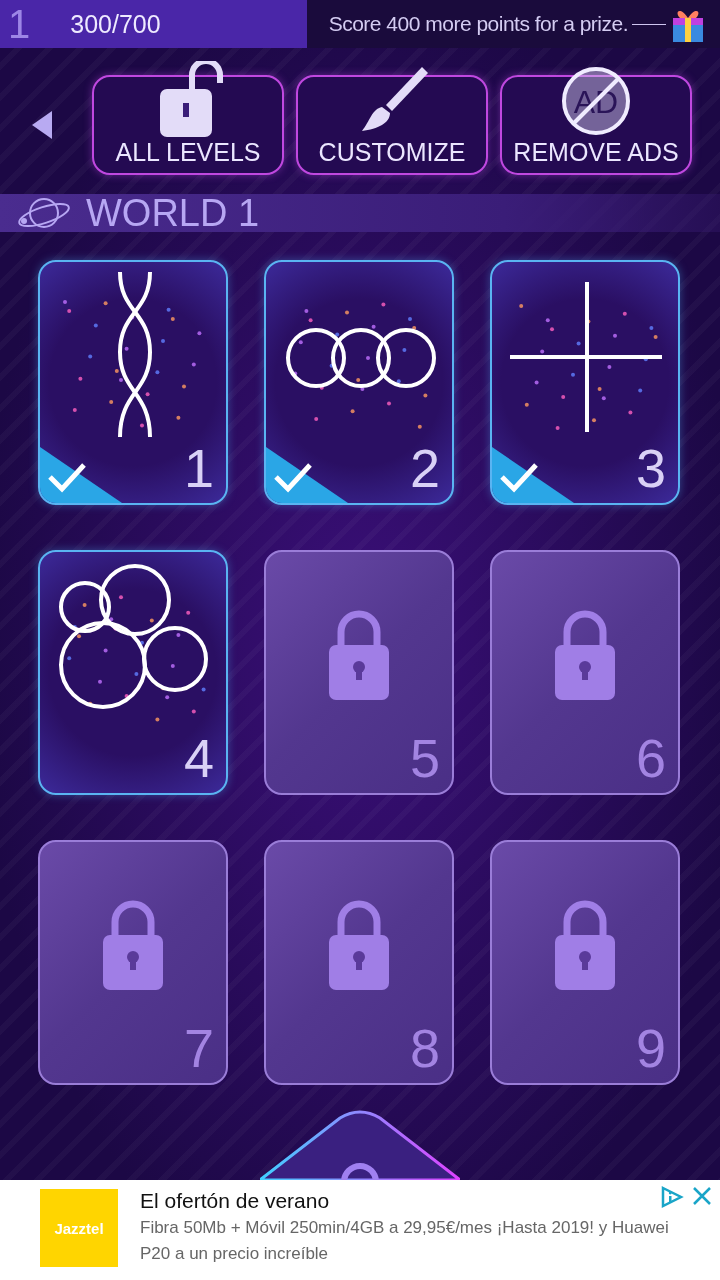 This screenshot has height=1280, width=720. I want to click on close-icon, so click(702, 1196).